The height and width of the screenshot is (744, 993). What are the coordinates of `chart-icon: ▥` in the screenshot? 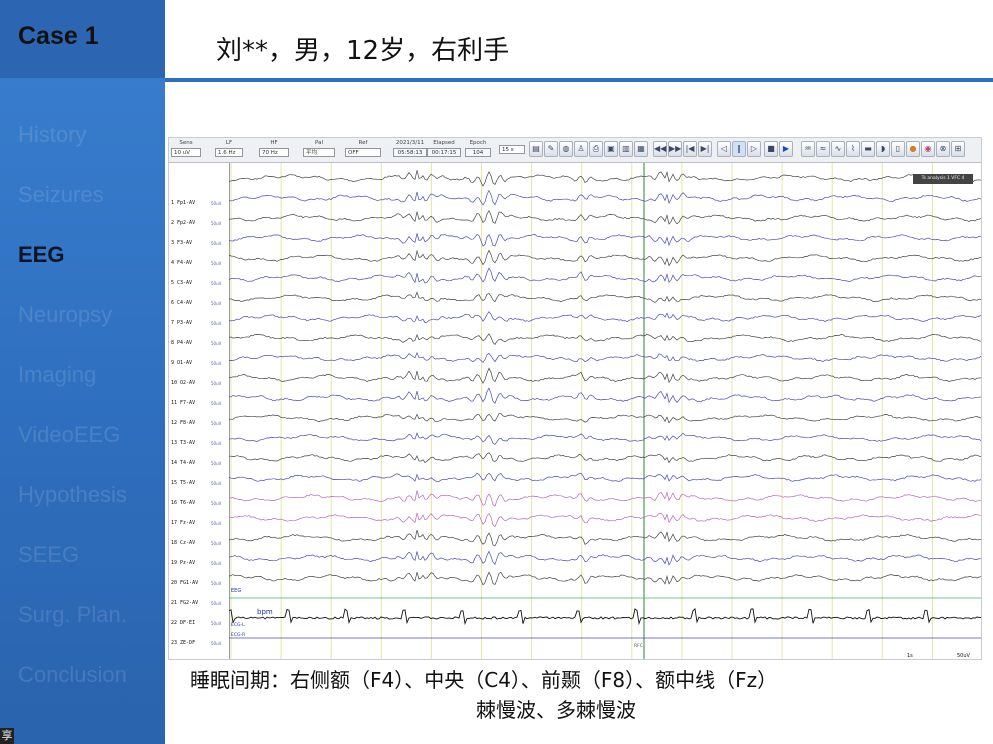 It's located at (626, 149).